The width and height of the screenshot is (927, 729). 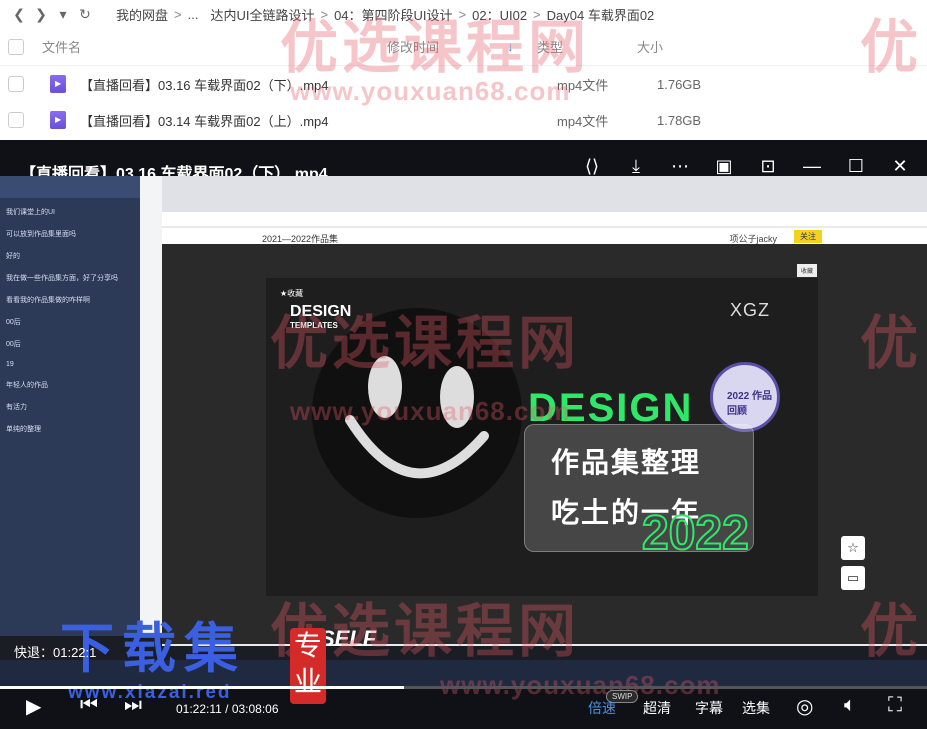 What do you see at coordinates (587, 46) in the screenshot?
I see `header-type: 类型` at bounding box center [587, 46].